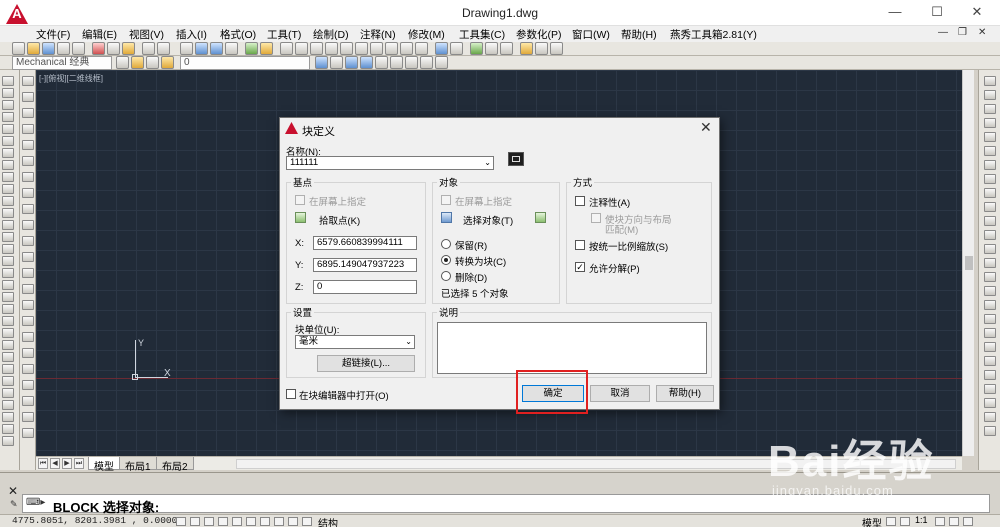 This screenshot has width=1000, height=527. What do you see at coordinates (713, 34) in the screenshot?
I see `menu-yanxiu-toolbox: 燕秀工具箱2.81(Y)` at bounding box center [713, 34].